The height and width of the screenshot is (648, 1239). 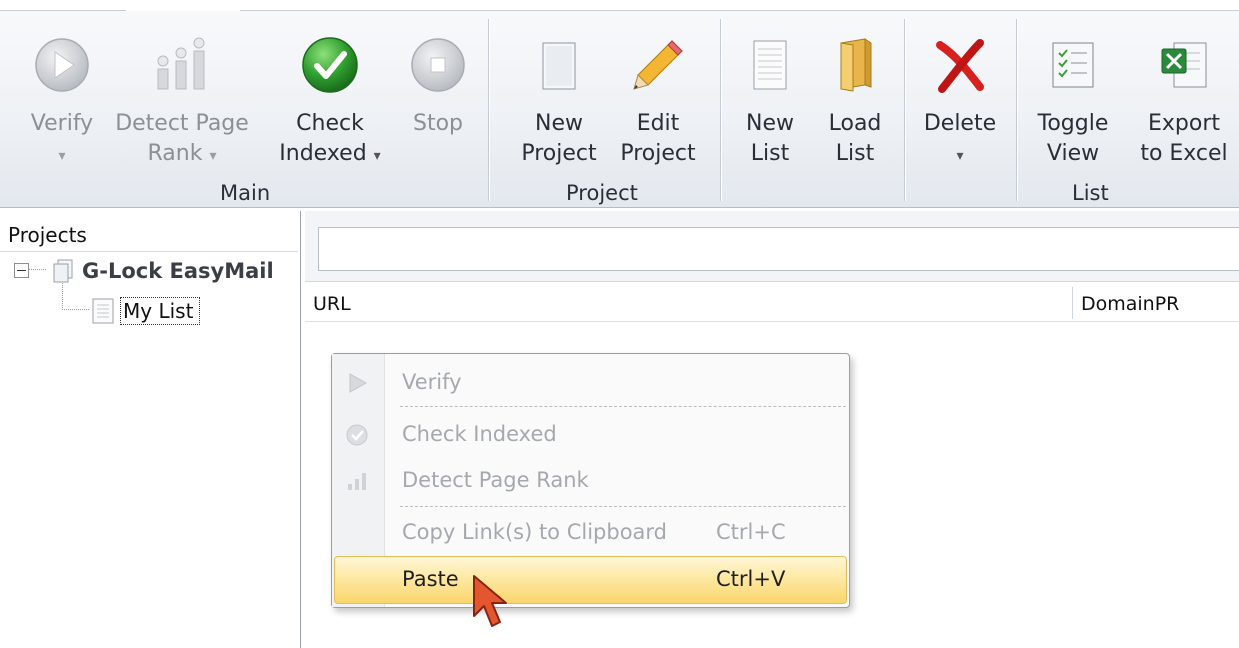 I want to click on menu-item-check-indexed: Check Indexed, so click(x=590, y=434).